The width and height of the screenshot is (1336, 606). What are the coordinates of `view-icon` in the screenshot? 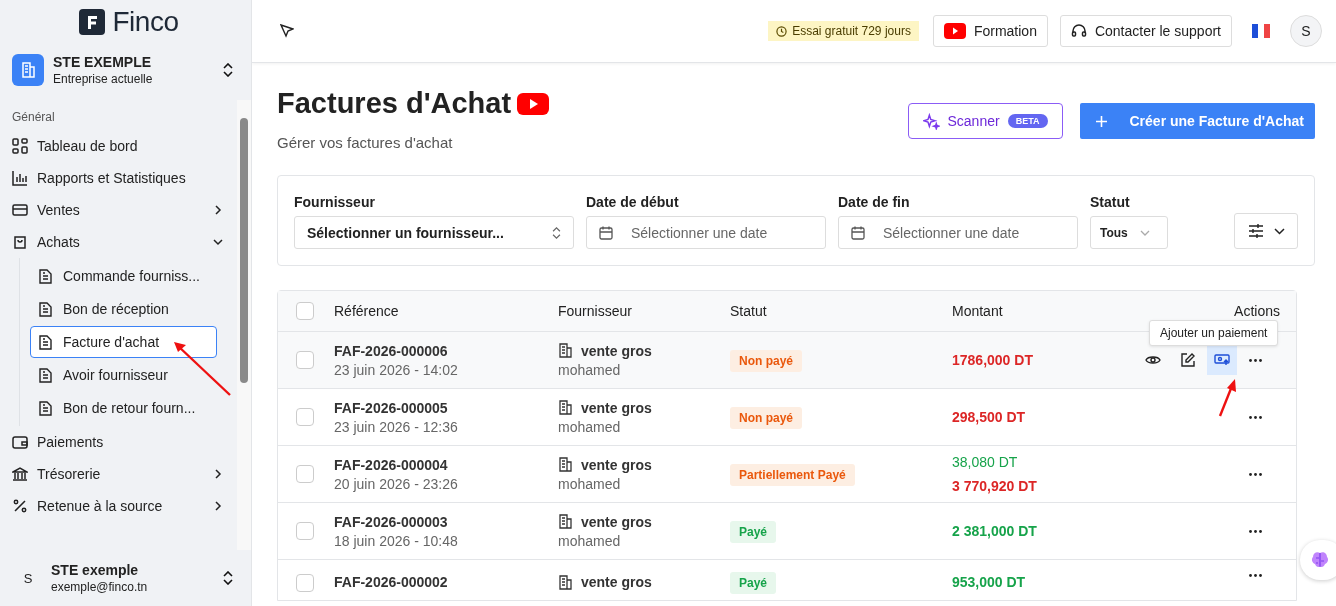 It's located at (1153, 360).